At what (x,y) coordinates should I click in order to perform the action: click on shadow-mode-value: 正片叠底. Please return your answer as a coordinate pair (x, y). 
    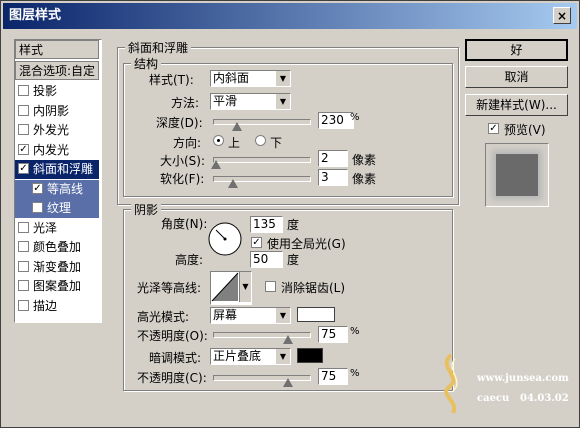
    Looking at the image, I should click on (237, 356).